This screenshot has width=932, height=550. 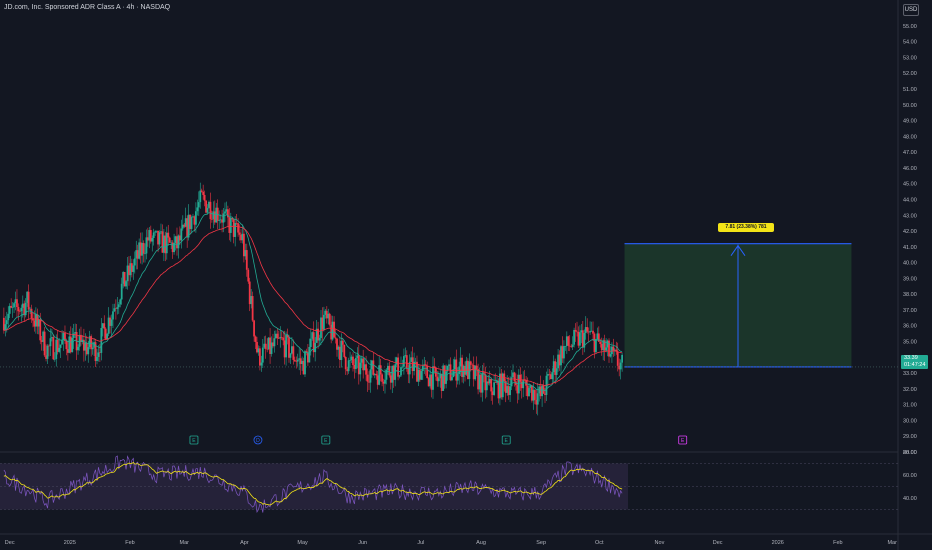 I want to click on marker-label: E, so click(x=326, y=441).